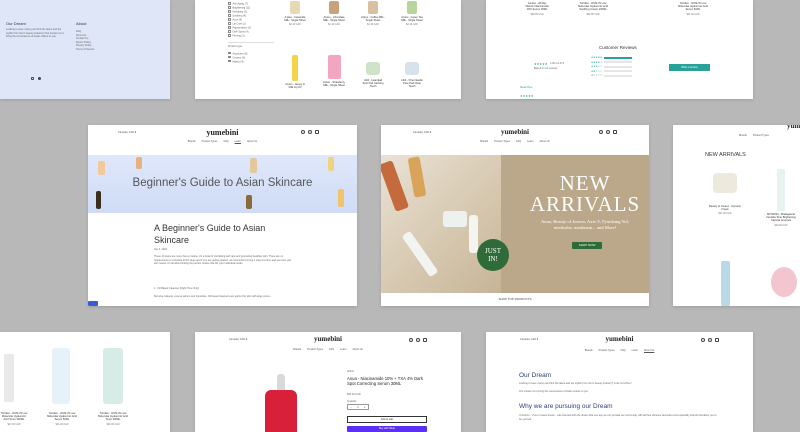 This screenshot has height=432, width=800. I want to click on brand-logo: yumebini, so click(793, 127).